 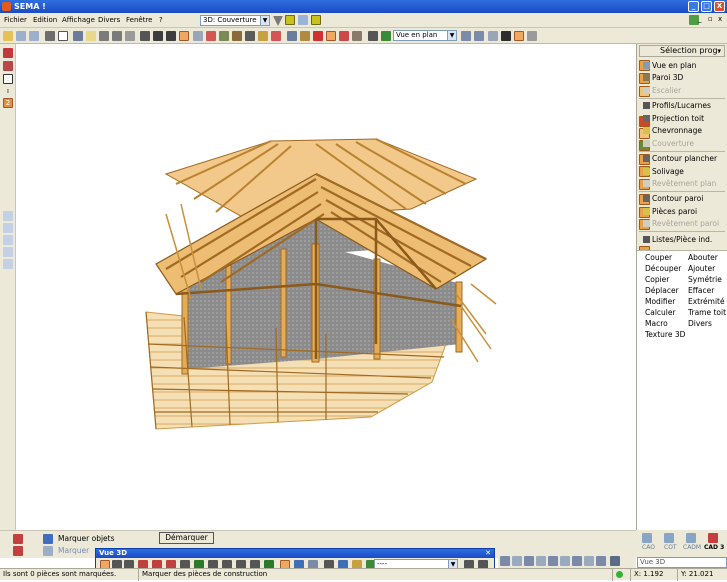 I want to click on menu-fichier: Fichier, so click(x=15, y=20).